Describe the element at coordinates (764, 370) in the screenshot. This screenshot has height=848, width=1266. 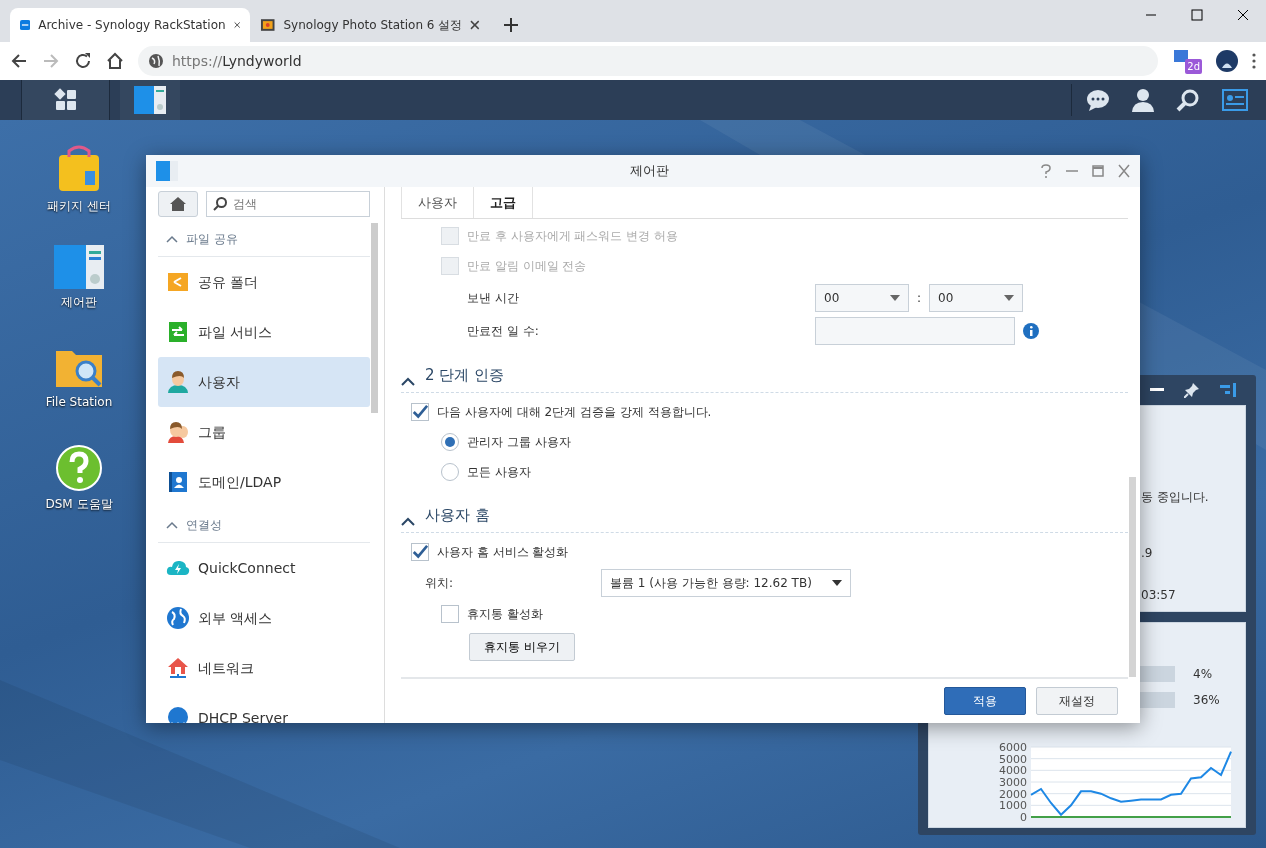
I see `section-header: 2 단계 인증` at that location.